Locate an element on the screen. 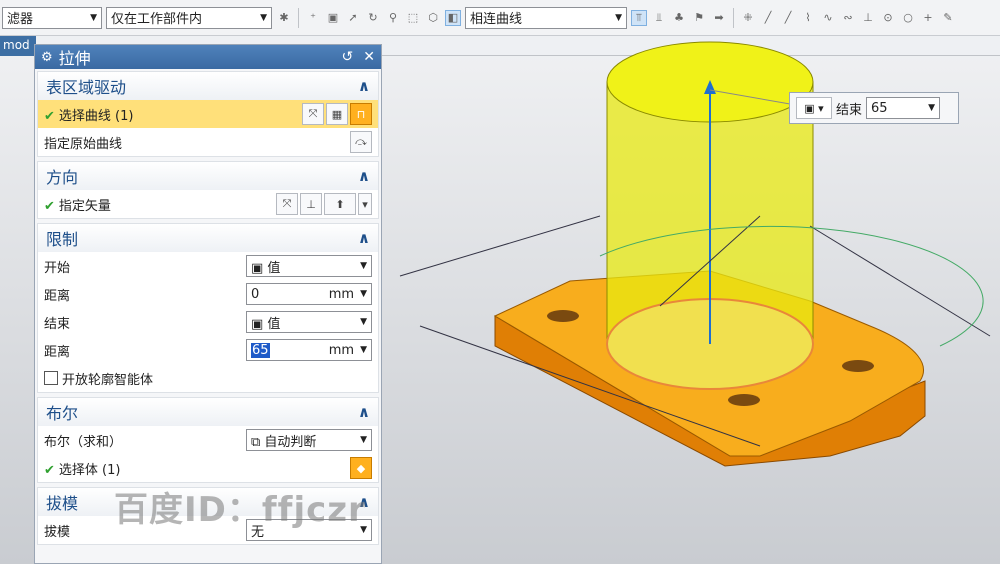 This screenshot has height=564, width=1000. scope-dropdown: 仅在工作部件内 ▼ is located at coordinates (189, 17).